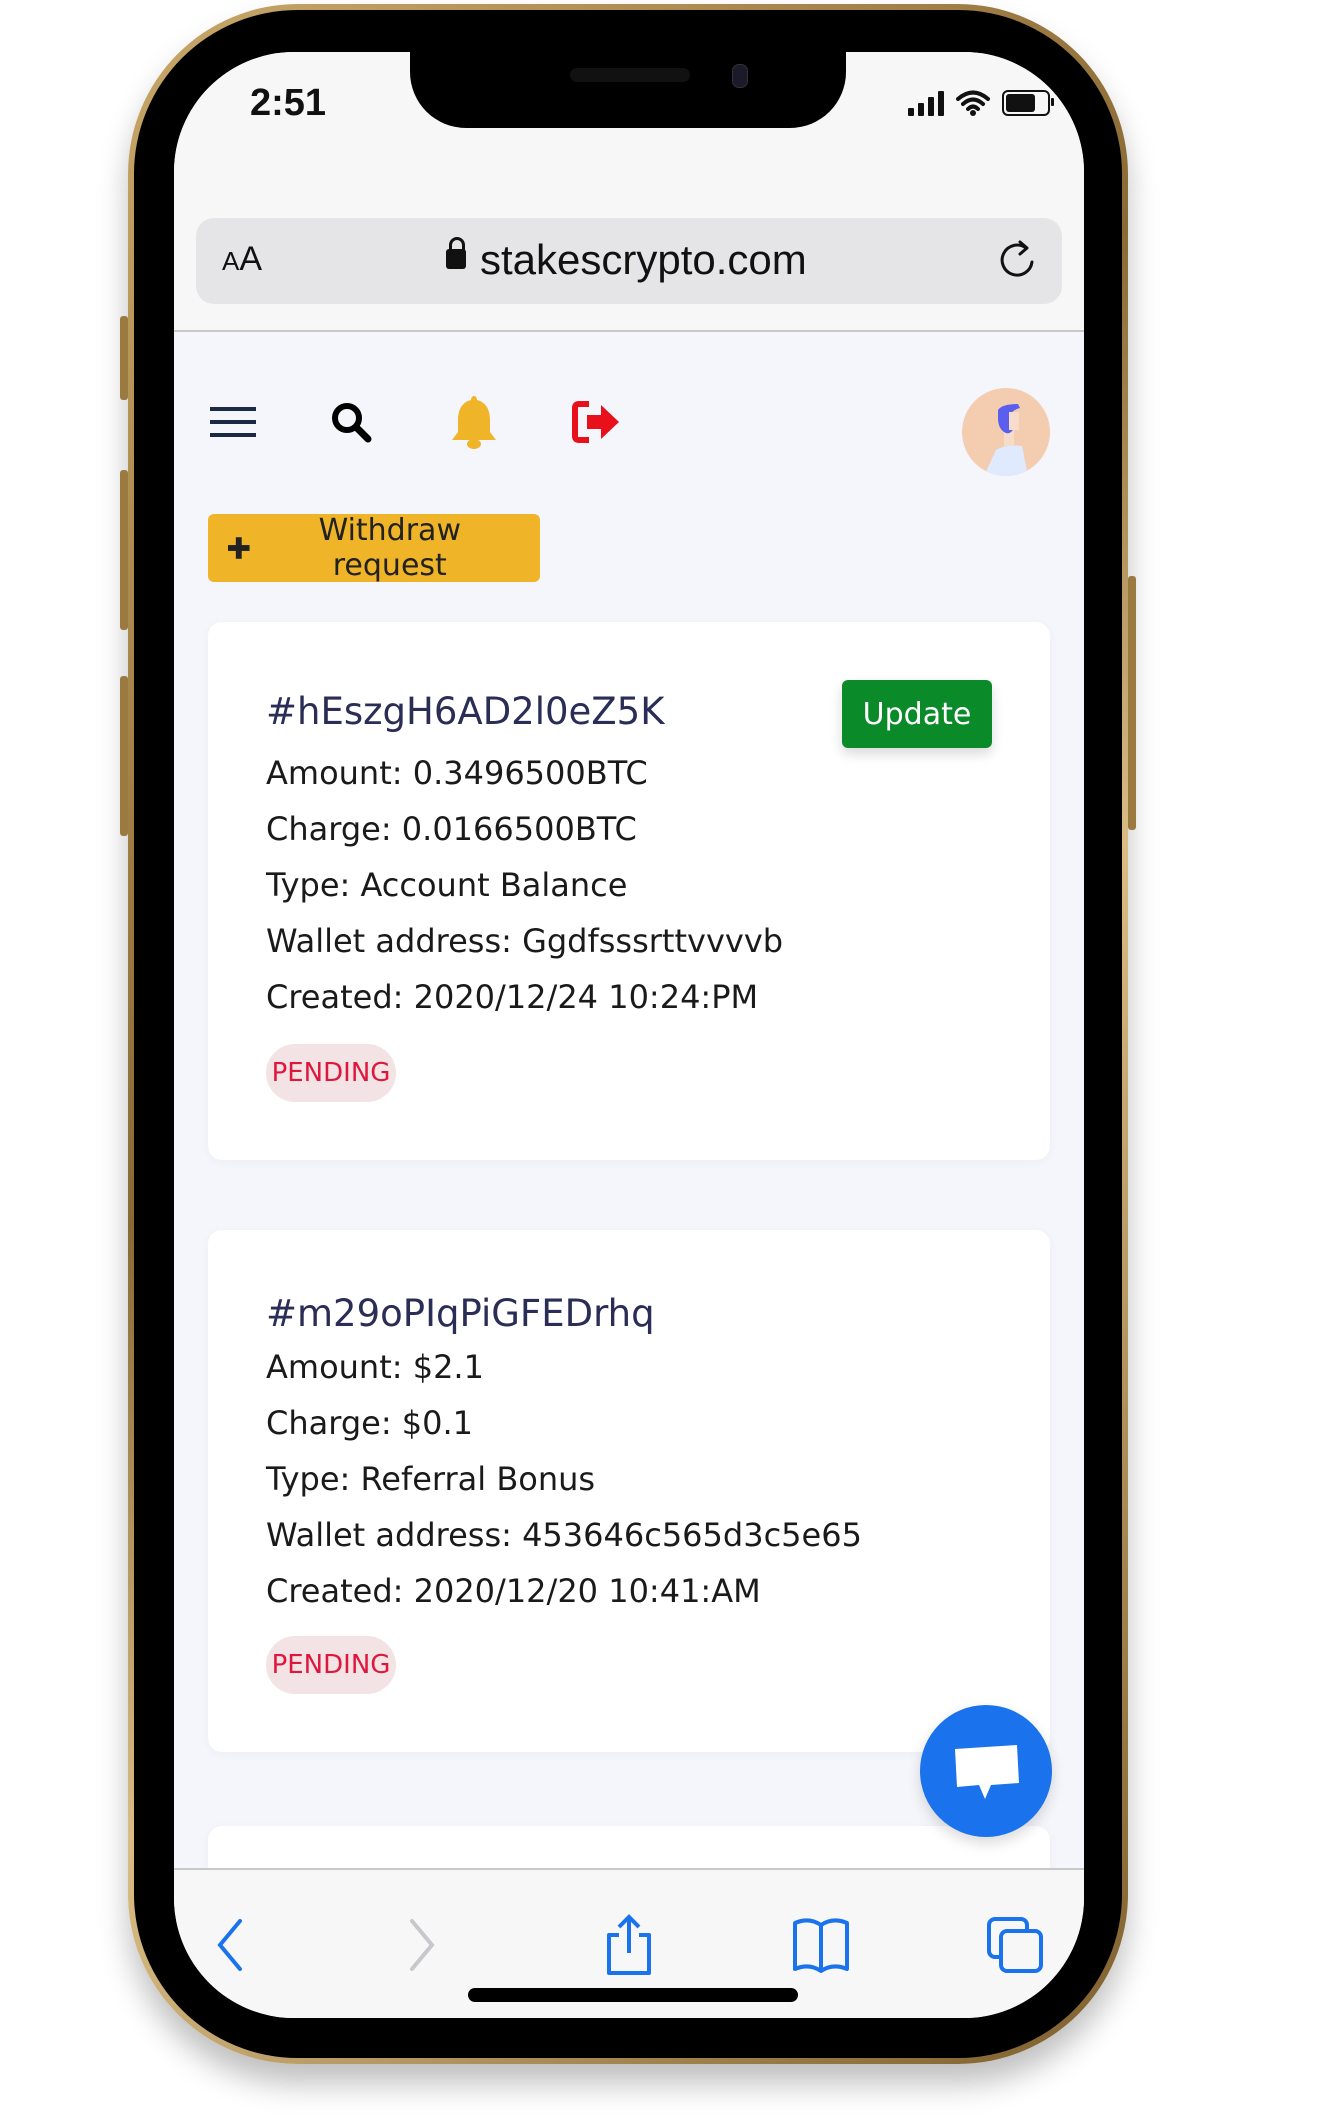  I want to click on wifi-icon, so click(973, 103).